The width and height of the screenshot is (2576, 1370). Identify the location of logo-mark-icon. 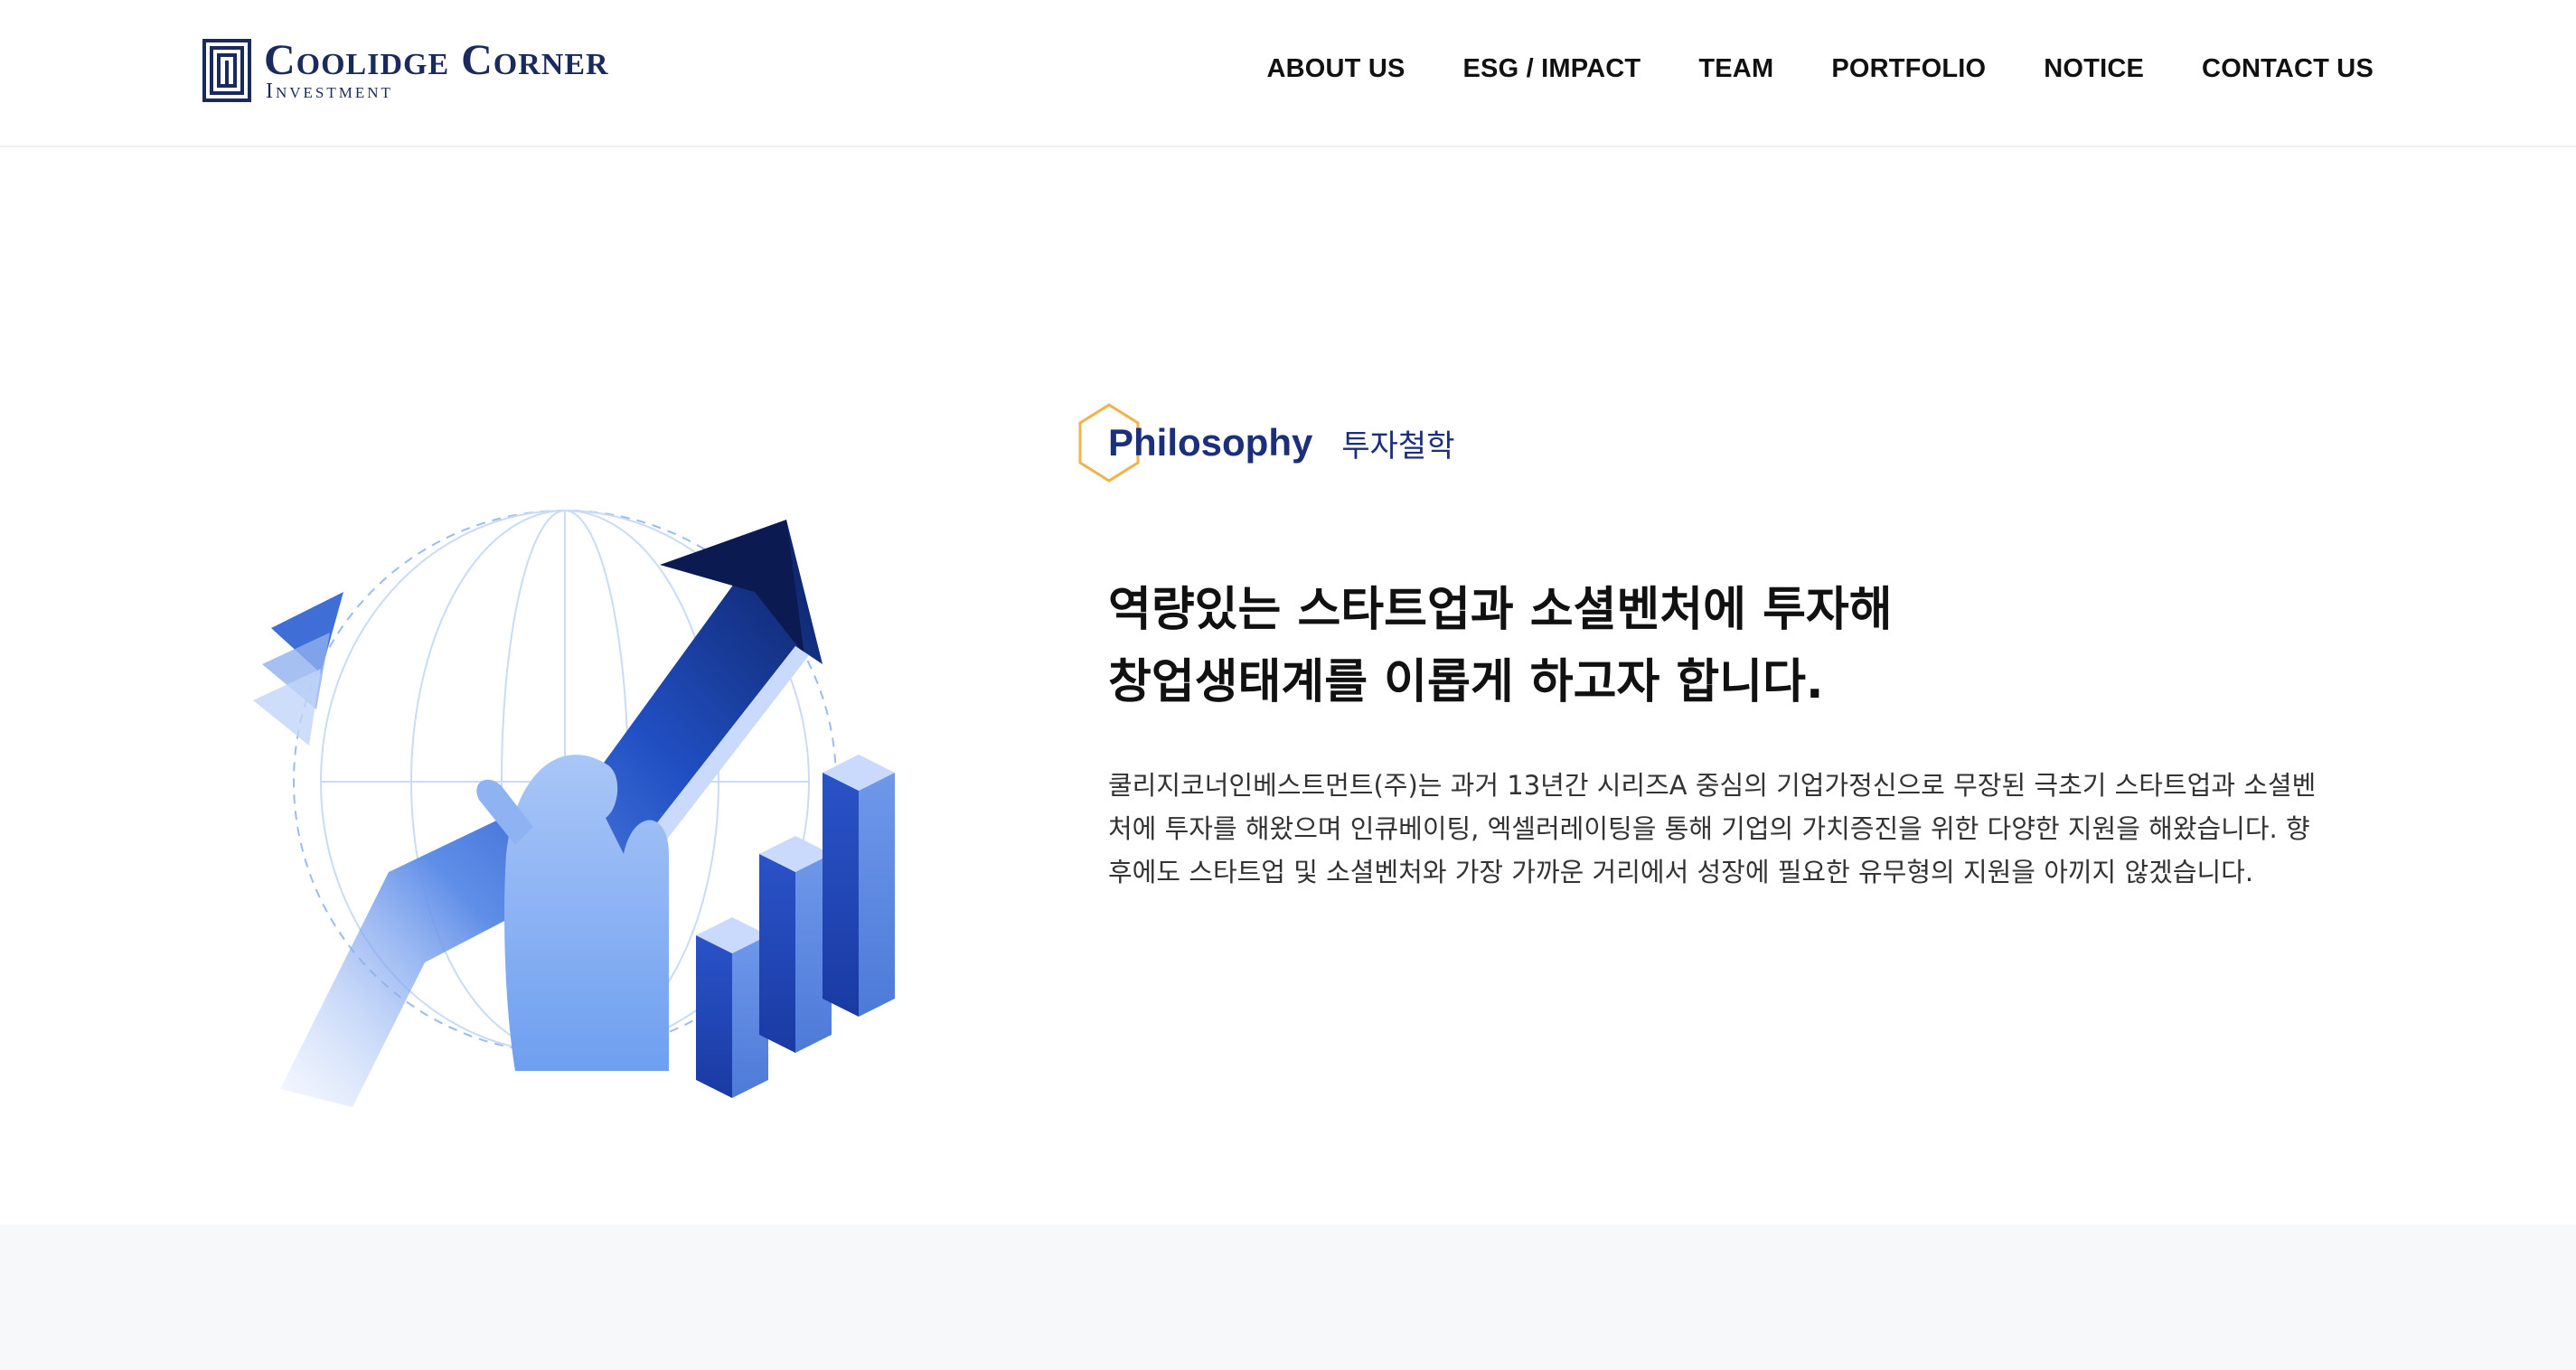
(226, 70).